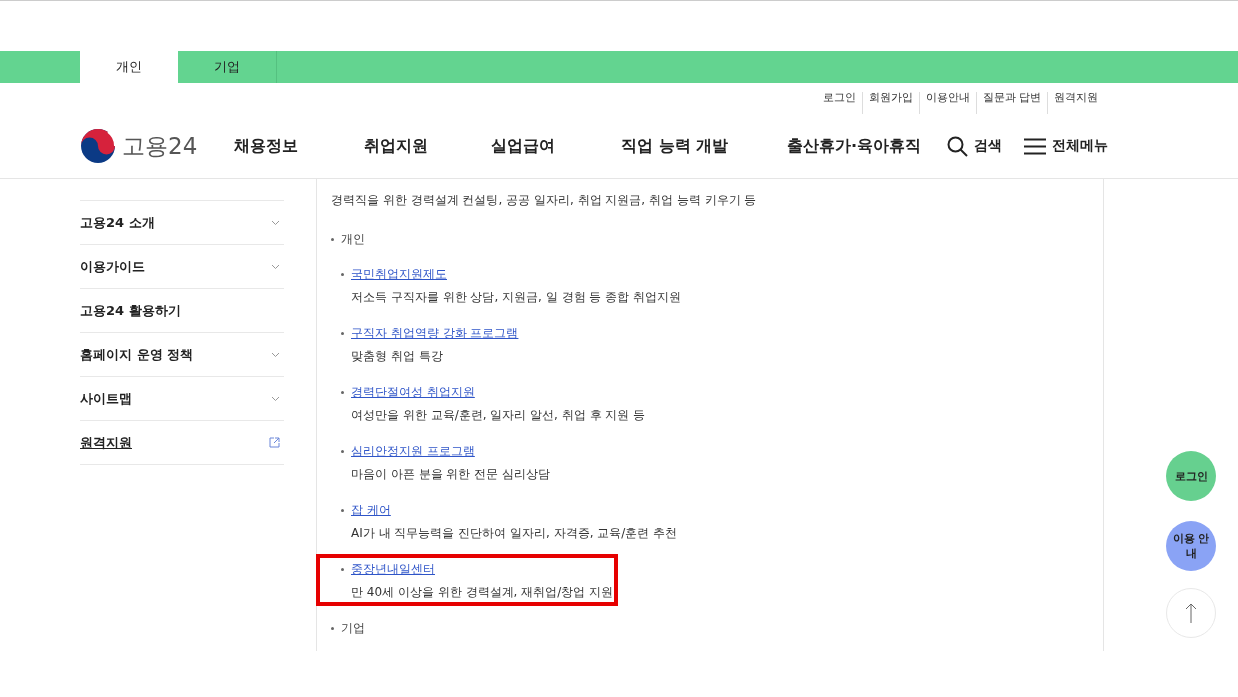  I want to click on utility-link: 로그인, so click(839, 103).